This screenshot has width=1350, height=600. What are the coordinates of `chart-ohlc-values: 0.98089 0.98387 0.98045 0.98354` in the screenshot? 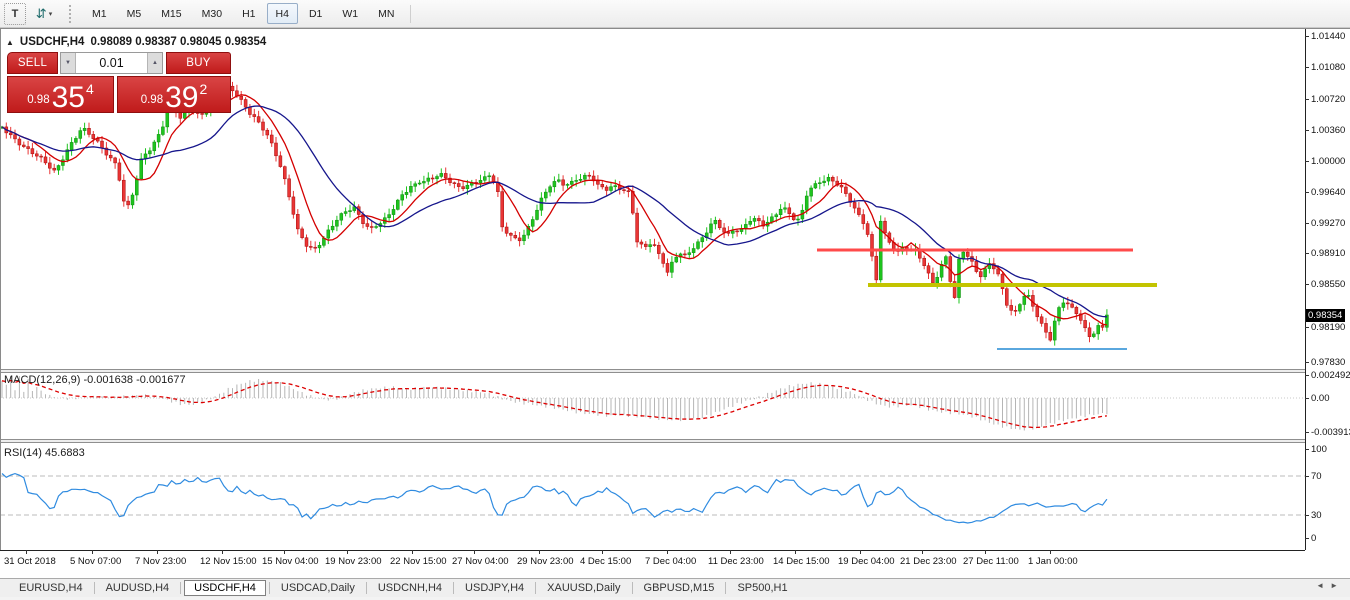 It's located at (178, 42).